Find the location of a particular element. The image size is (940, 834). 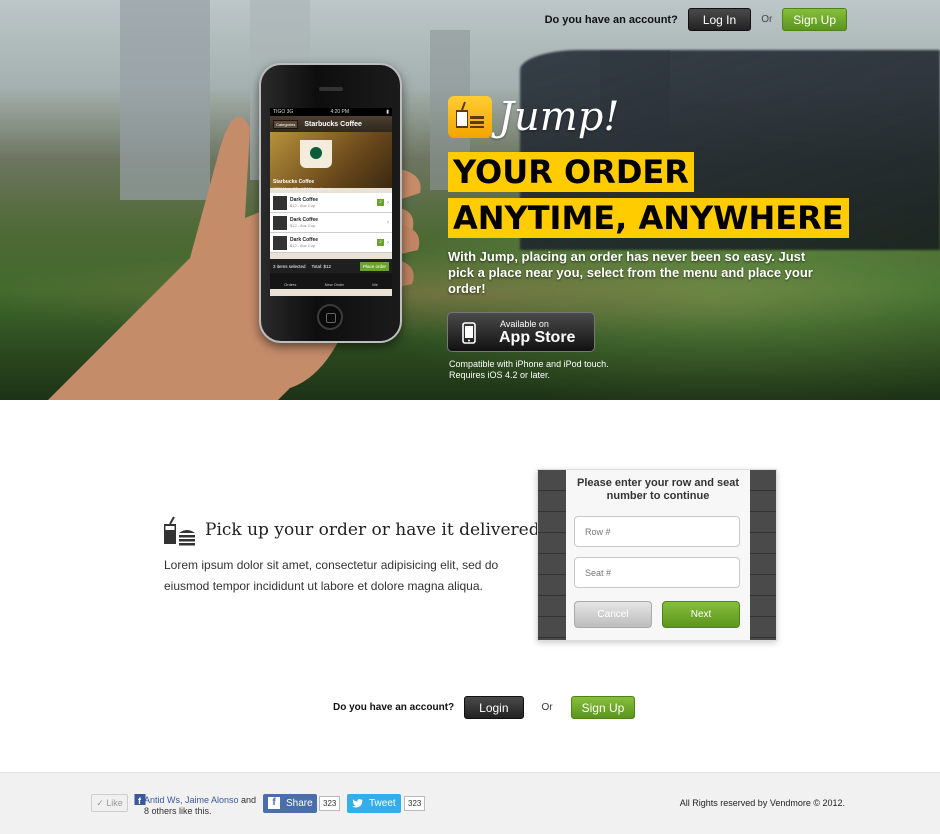

tweet-button: Tweet is located at coordinates (374, 803).